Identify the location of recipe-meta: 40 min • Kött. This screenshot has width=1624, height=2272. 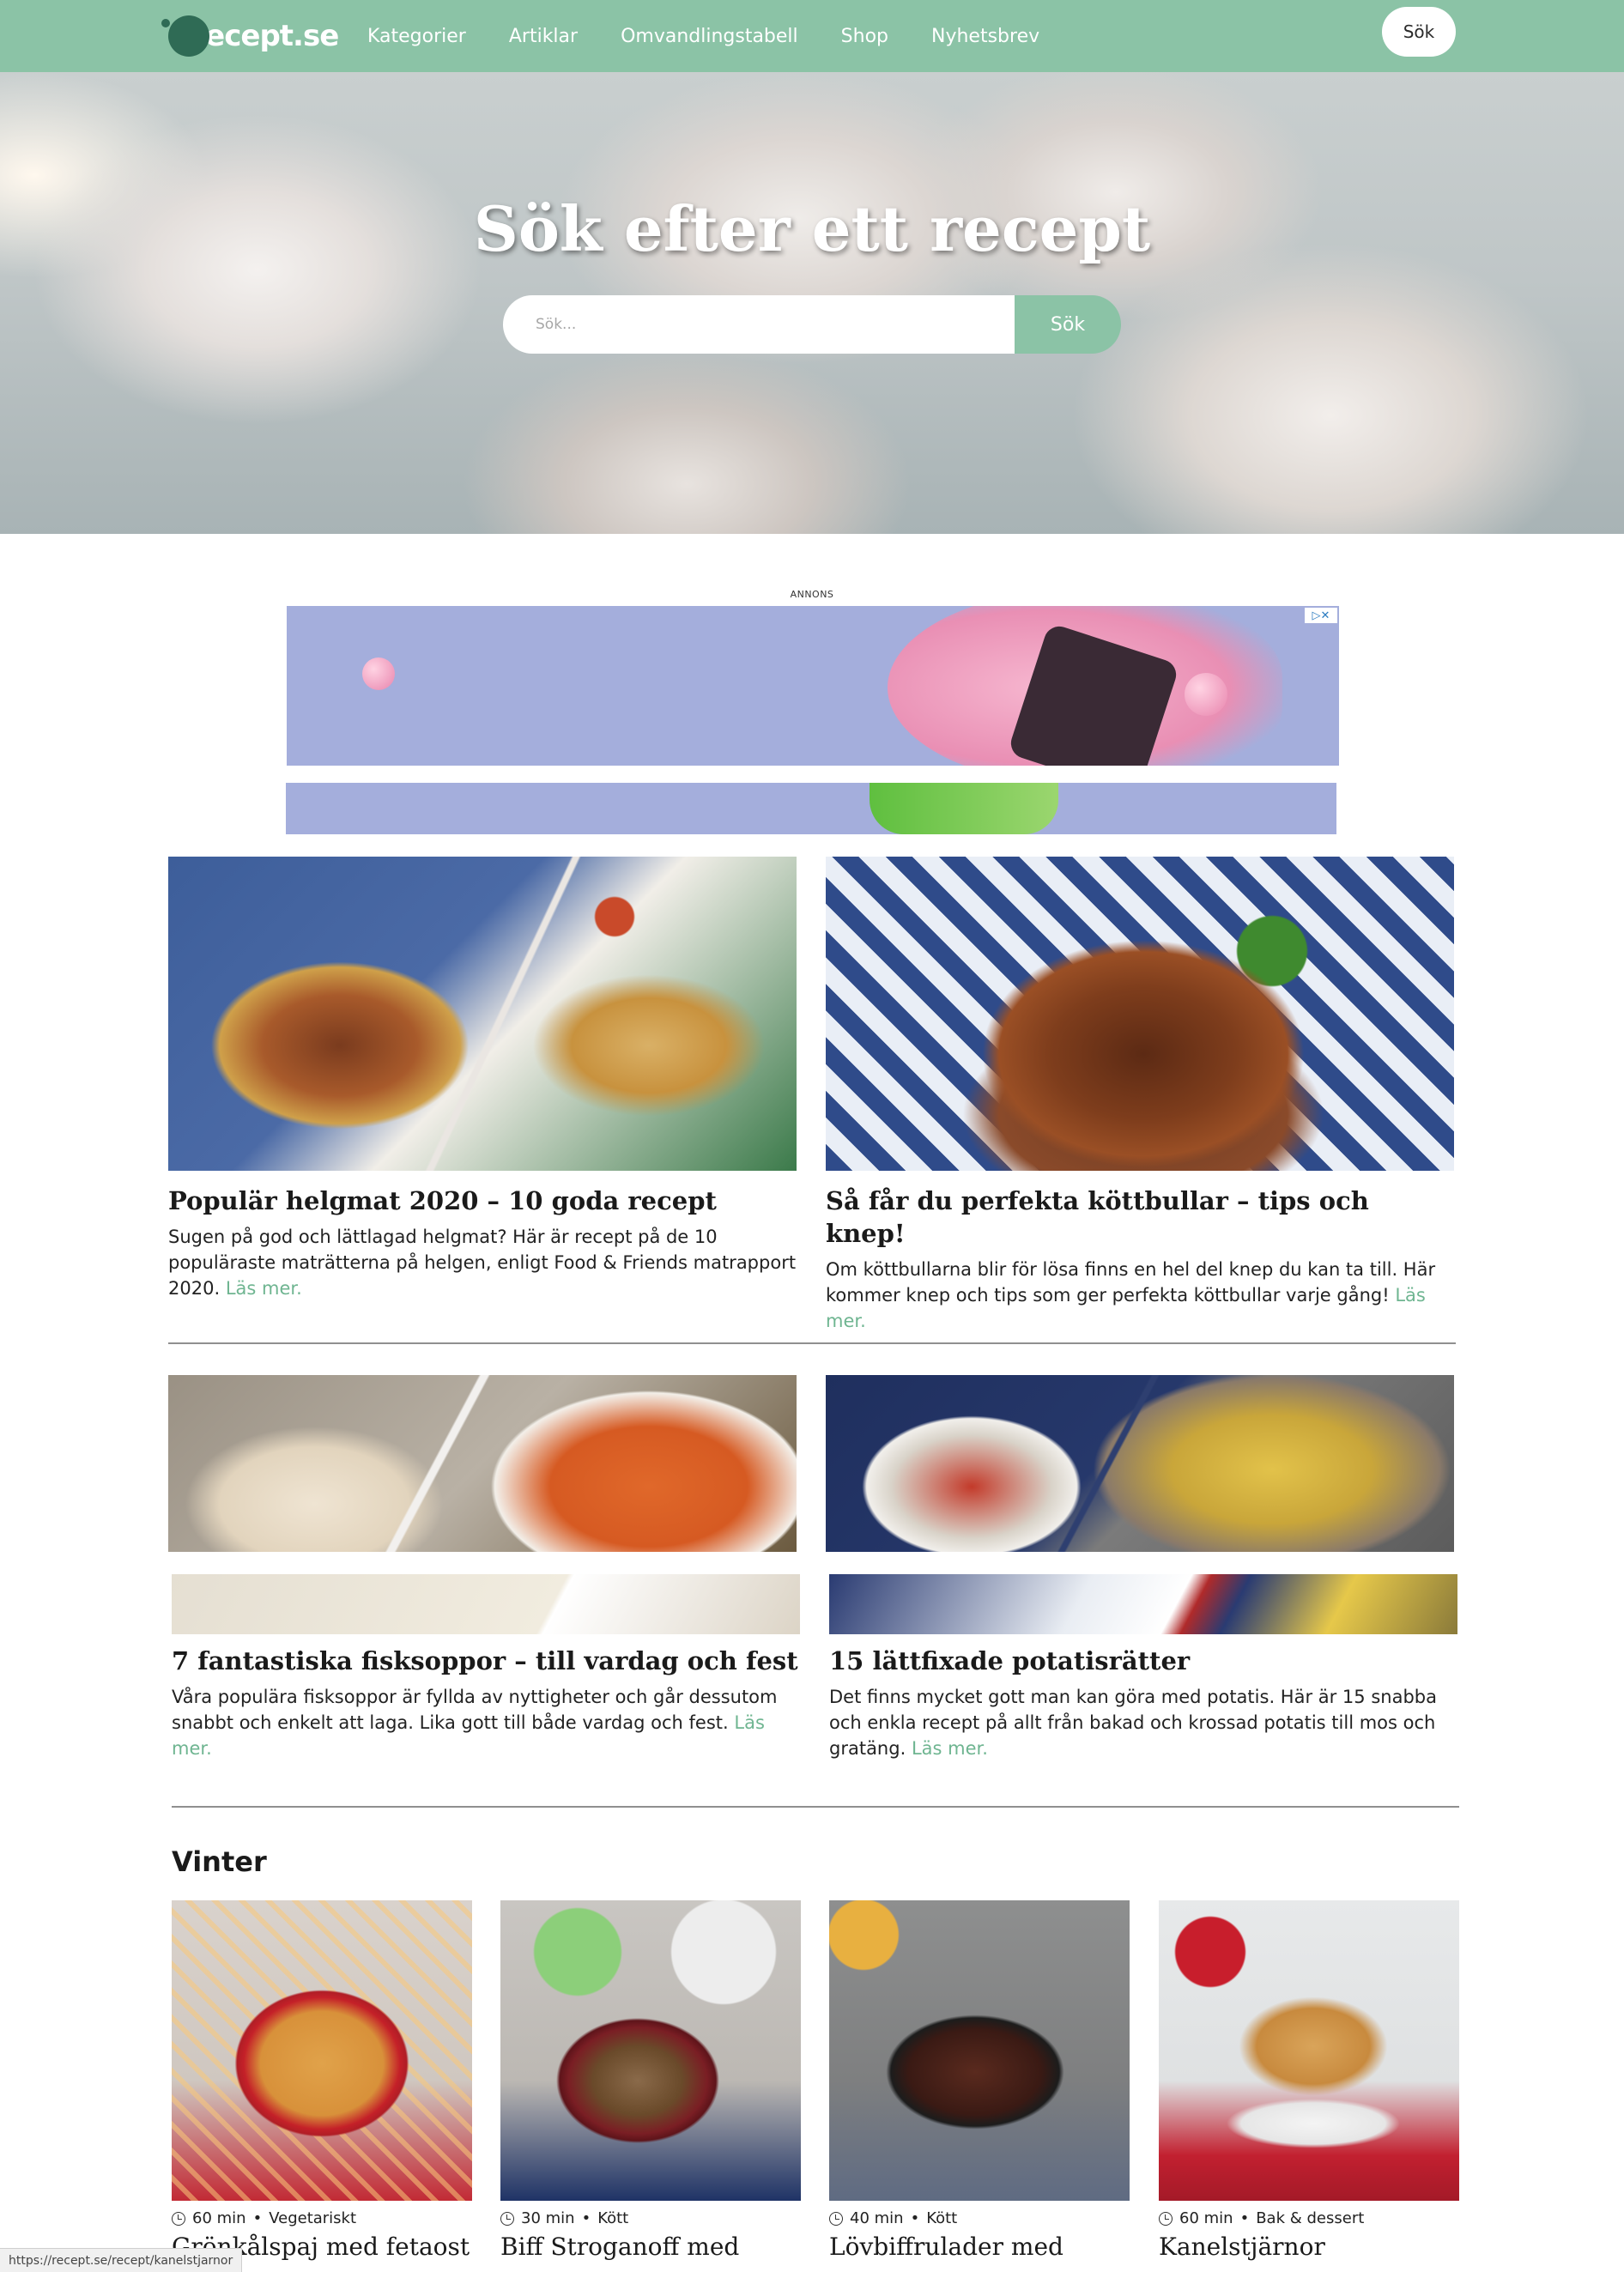
(979, 2218).